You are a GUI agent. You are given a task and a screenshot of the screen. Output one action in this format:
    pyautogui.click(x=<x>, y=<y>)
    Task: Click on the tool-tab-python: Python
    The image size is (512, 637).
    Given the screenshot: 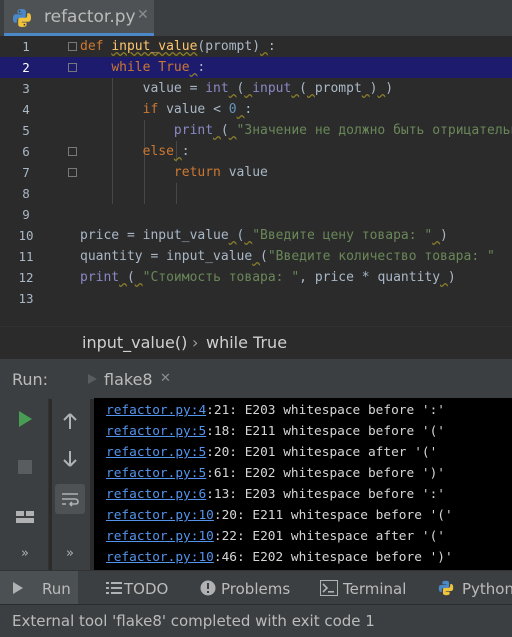 What is the action you would take?
    pyautogui.click(x=474, y=588)
    